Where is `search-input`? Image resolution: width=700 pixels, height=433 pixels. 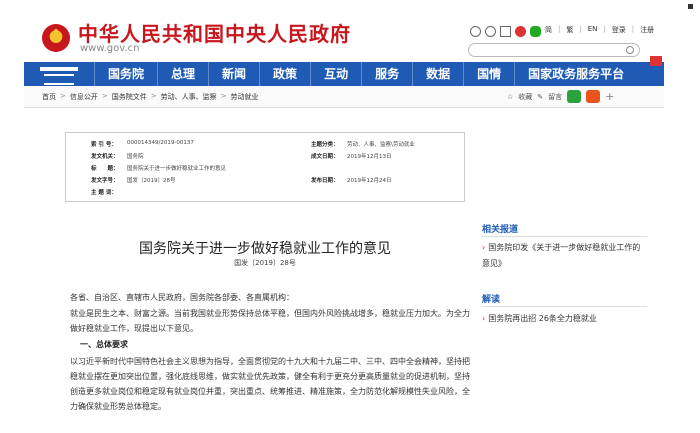
search-input is located at coordinates (554, 50).